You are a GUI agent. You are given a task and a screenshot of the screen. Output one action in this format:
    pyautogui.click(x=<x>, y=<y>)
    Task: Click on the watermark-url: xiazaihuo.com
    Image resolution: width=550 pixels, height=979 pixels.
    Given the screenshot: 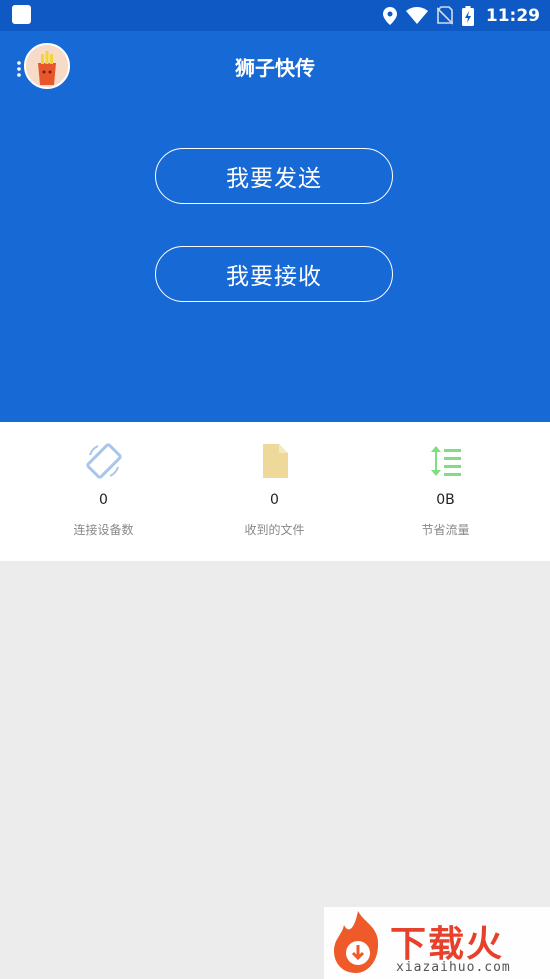 What is the action you would take?
    pyautogui.click(x=453, y=967)
    